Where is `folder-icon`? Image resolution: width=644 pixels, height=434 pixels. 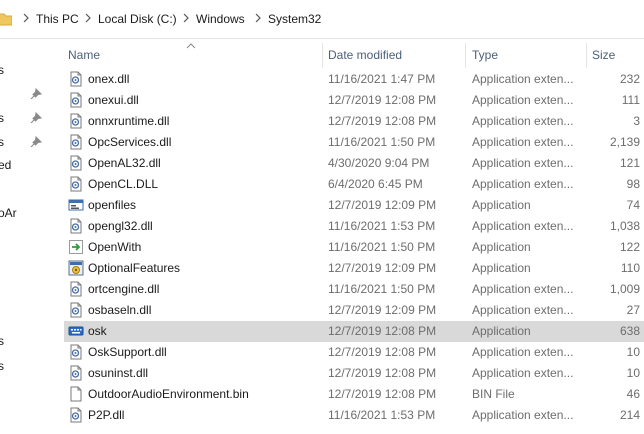 folder-icon is located at coordinates (6, 19).